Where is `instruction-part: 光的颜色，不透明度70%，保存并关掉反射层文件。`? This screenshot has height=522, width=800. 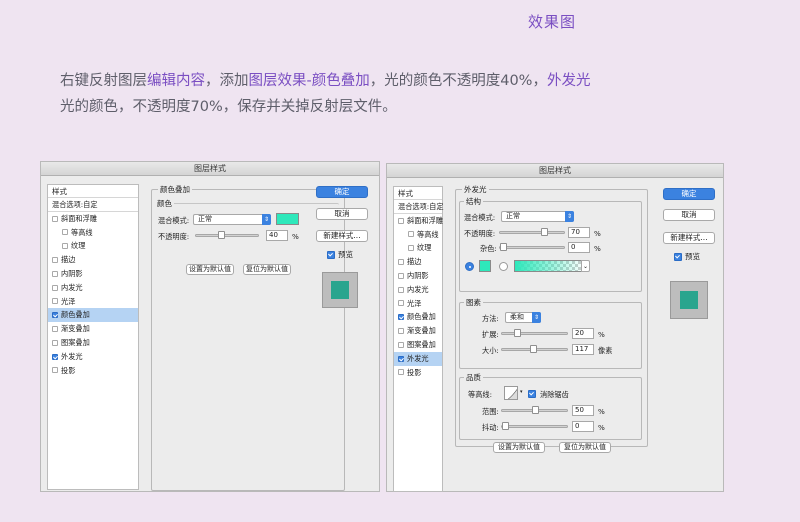 instruction-part: 光的颜色，不透明度70%，保存并关掉反射层文件。 is located at coordinates (228, 107).